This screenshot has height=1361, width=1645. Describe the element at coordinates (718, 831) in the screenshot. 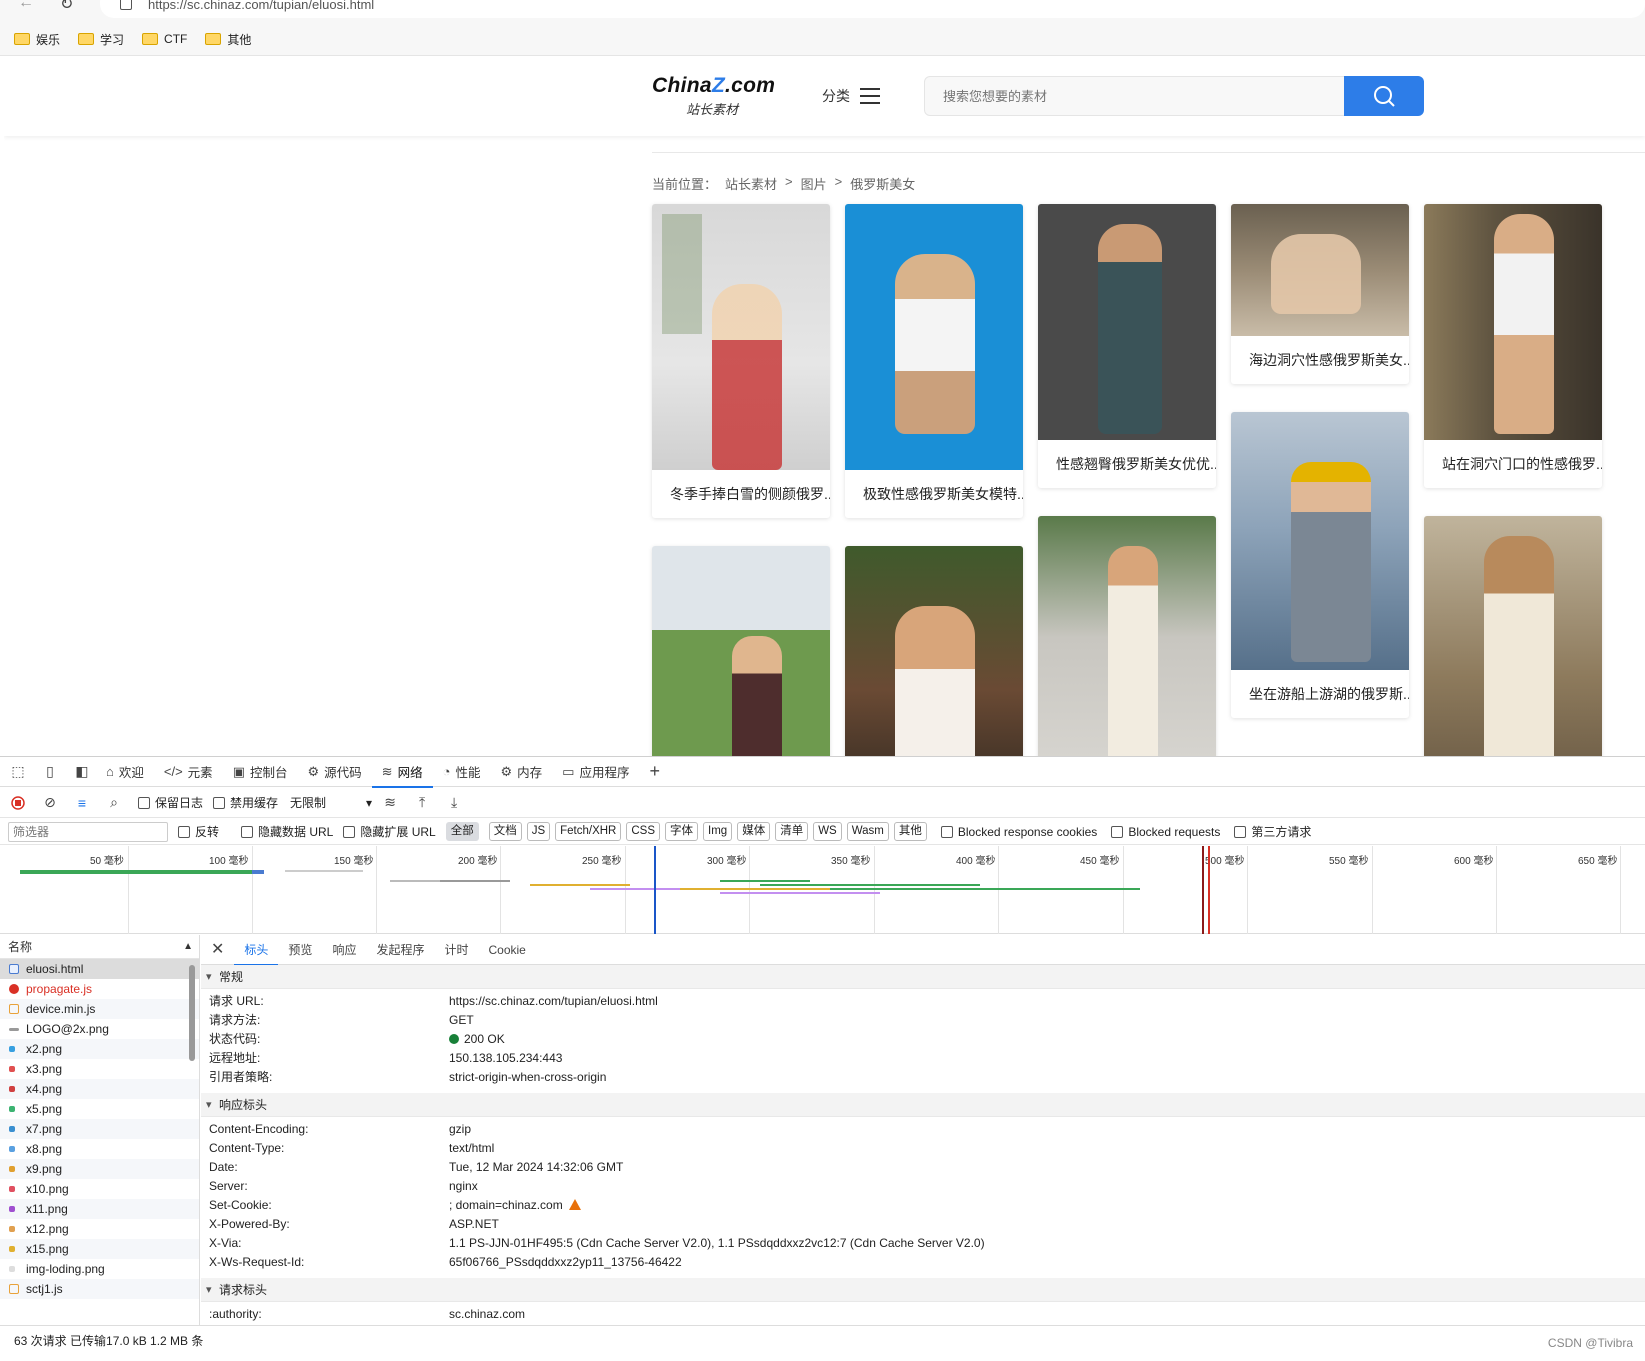

I see `filter-type-img: Img` at that location.